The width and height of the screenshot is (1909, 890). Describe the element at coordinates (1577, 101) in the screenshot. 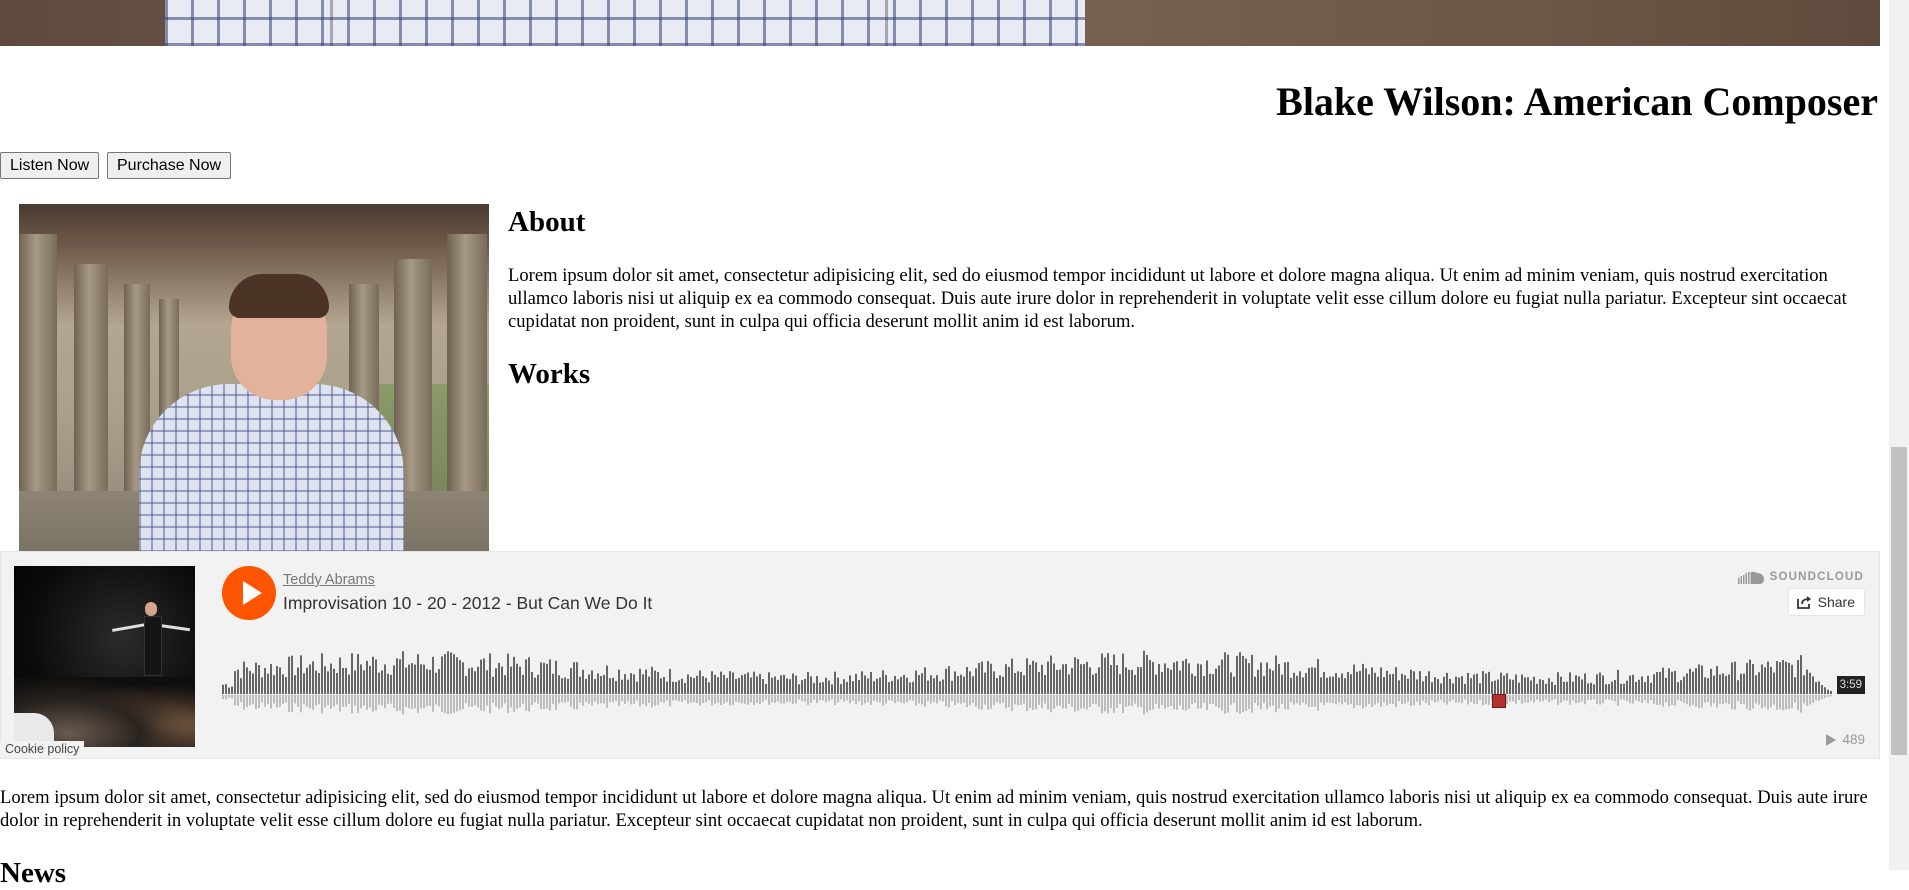

I see `page-title: Blake Wilson: American Composer` at that location.